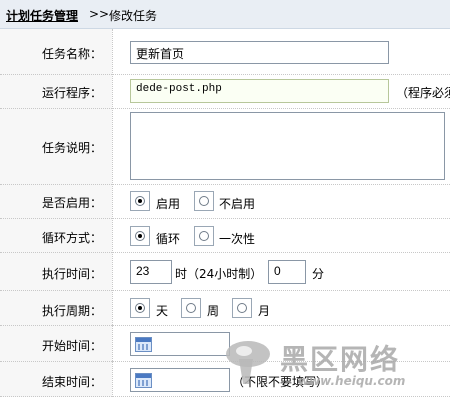  Describe the element at coordinates (225, 14) in the screenshot. I see `breadcrumb: 计划任务管理 >> 修改任务` at that location.